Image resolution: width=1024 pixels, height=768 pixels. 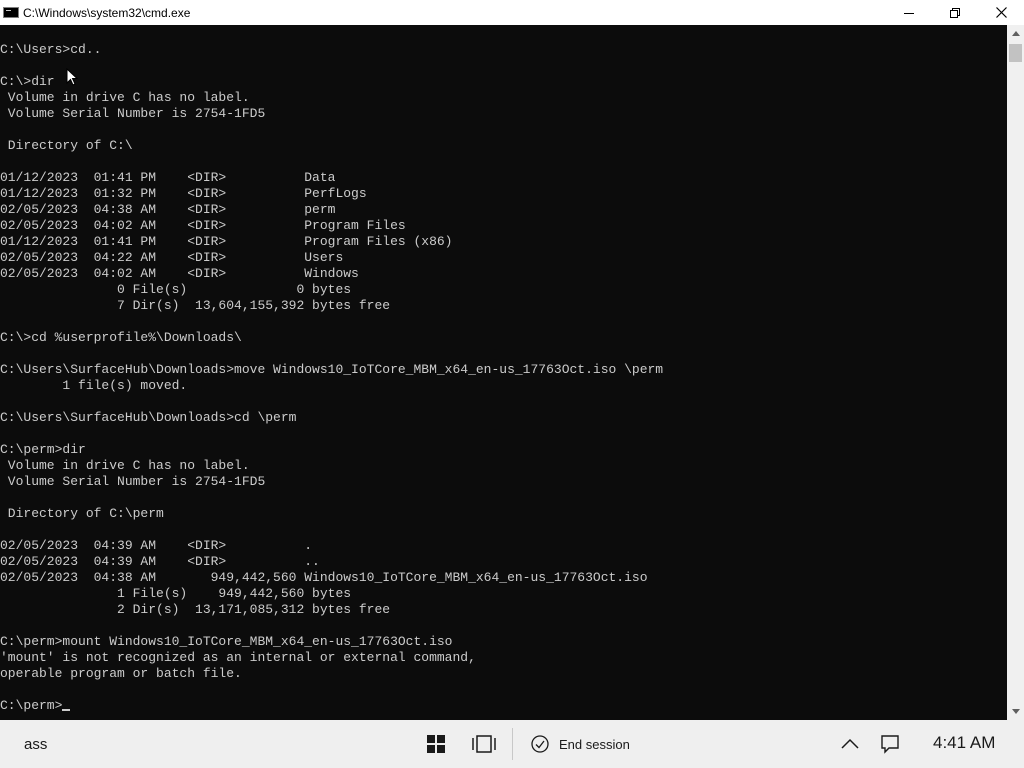 I want to click on console-line: 0 File(s) 0 bytes, so click(x=176, y=289).